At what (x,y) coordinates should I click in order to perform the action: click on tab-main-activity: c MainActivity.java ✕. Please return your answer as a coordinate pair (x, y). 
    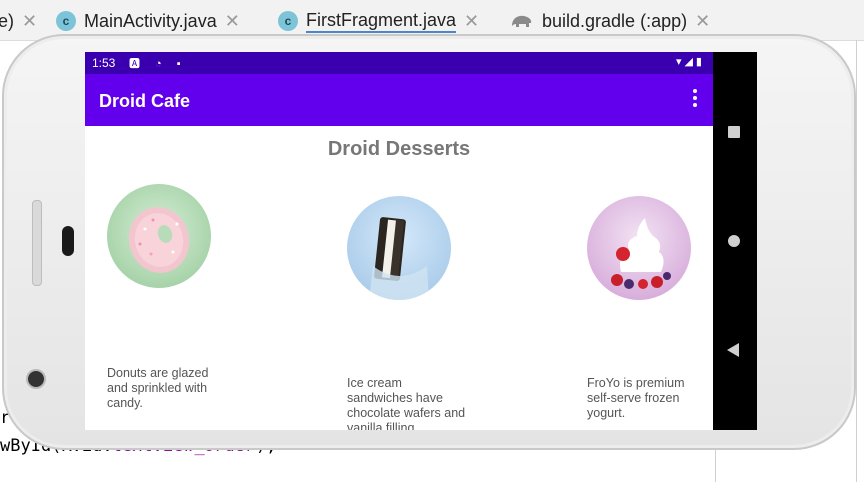
    Looking at the image, I should click on (148, 21).